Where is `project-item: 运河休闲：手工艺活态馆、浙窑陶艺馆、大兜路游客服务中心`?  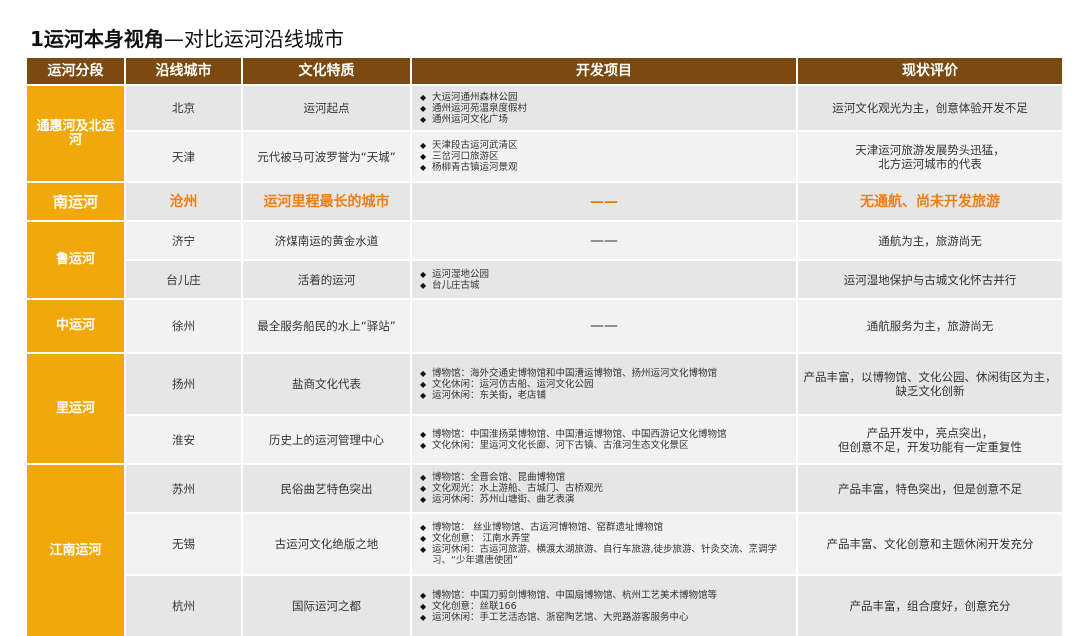 project-item: 运河休闲：手工艺活态馆、浙窑陶艺馆、大兜路游客服务中心 is located at coordinates (568, 617).